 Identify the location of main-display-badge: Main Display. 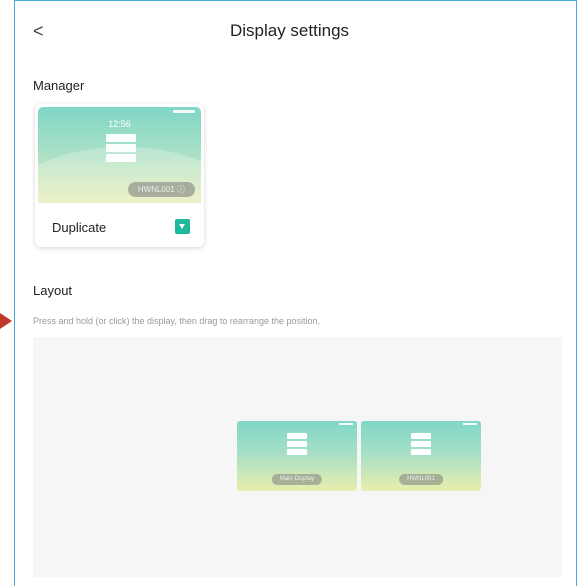
(297, 479).